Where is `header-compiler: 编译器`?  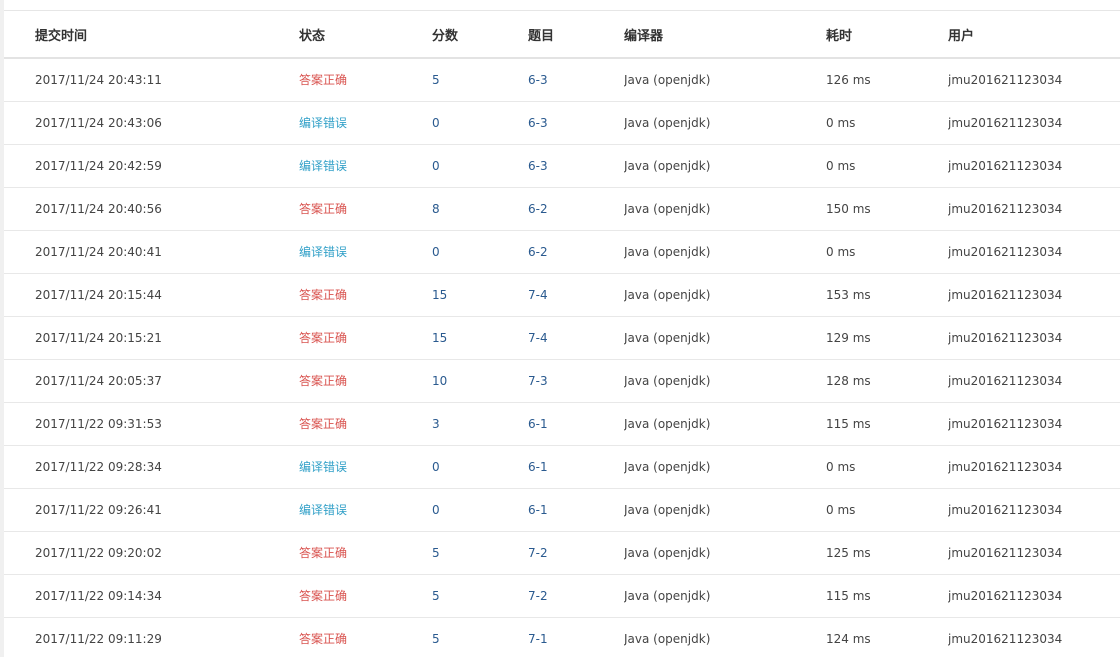
header-compiler: 编译器 is located at coordinates (725, 35).